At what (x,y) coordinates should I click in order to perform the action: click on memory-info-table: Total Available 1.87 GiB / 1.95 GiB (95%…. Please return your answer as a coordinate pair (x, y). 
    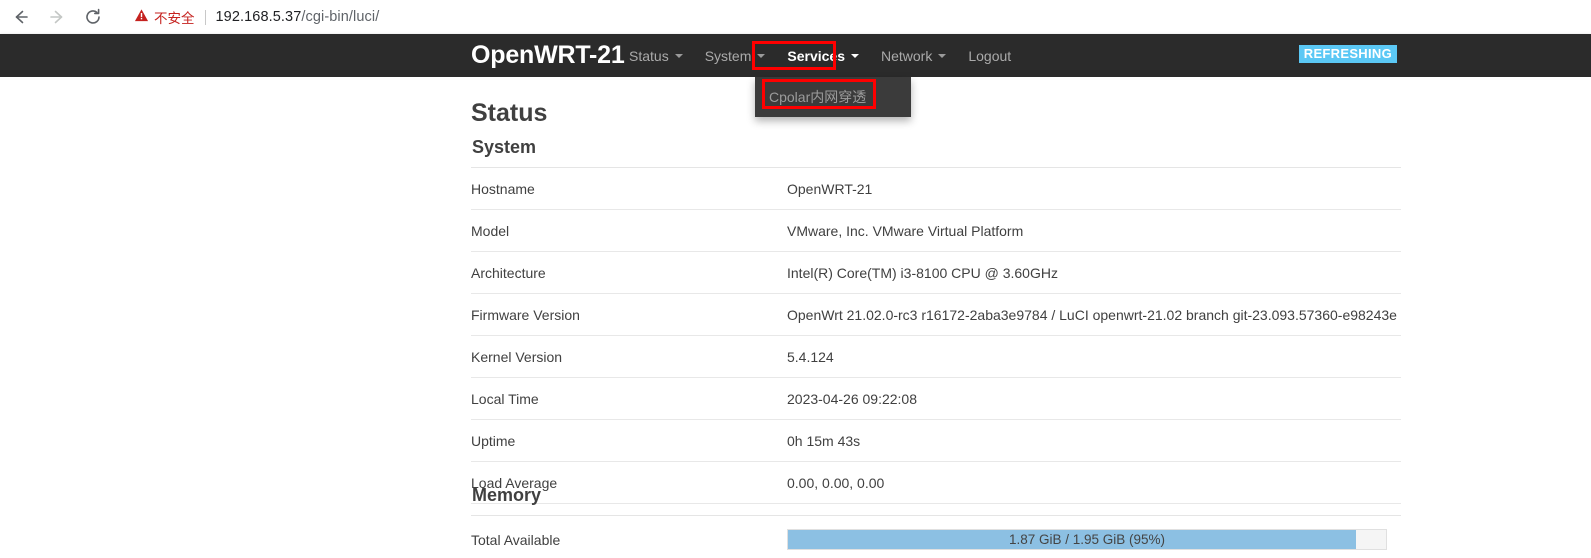
    Looking at the image, I should click on (936, 537).